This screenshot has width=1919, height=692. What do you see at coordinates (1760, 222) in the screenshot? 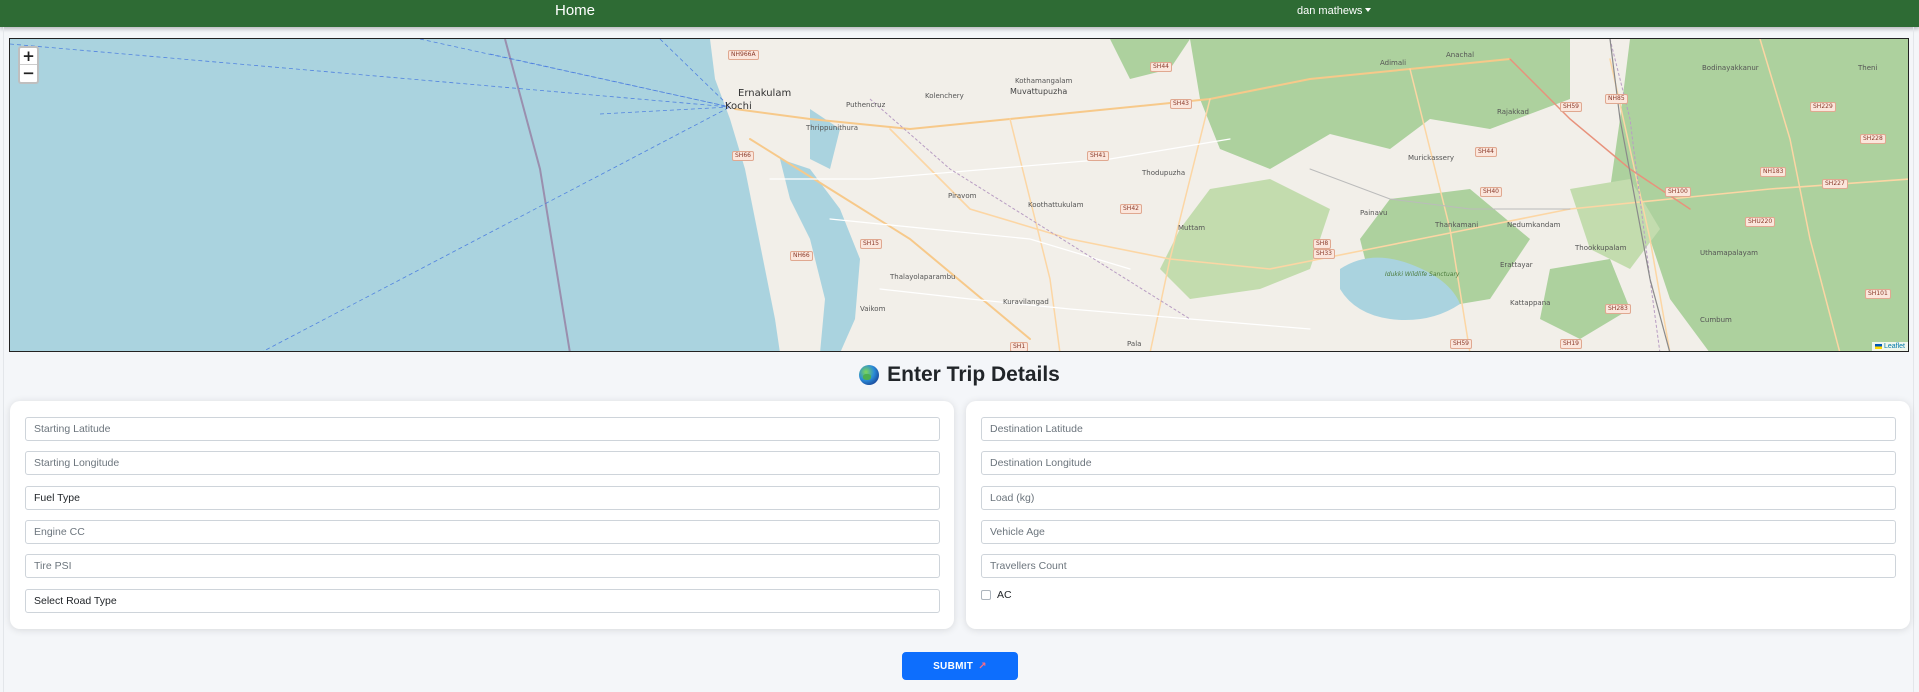
I see `road-shield: SHU220` at bounding box center [1760, 222].